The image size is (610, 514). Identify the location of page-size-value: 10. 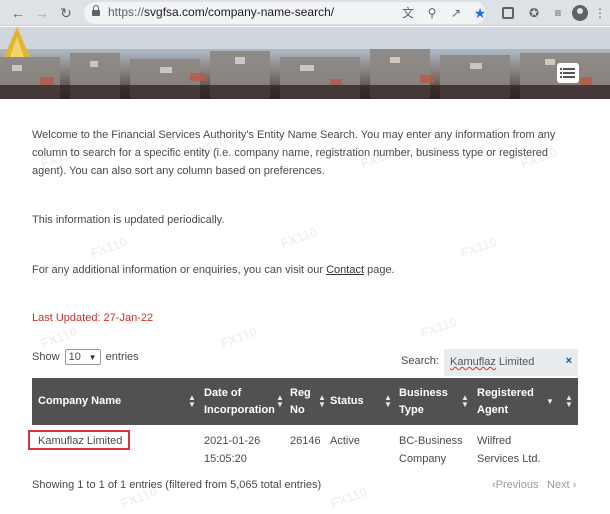
(74, 357).